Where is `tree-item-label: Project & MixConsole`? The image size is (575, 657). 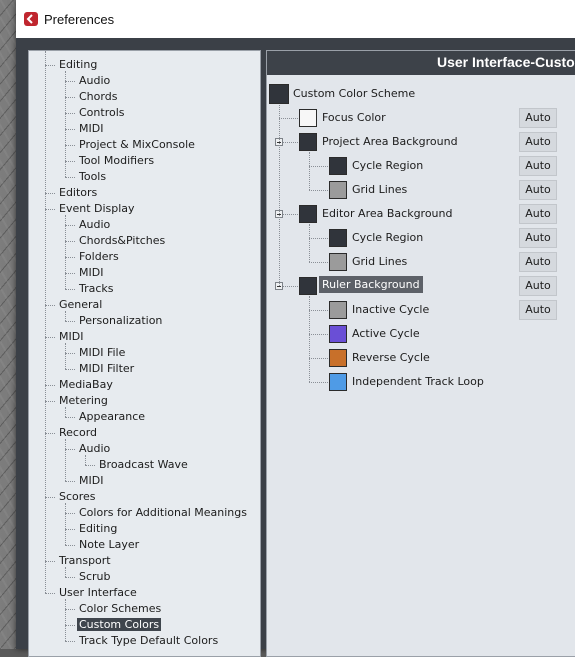 tree-item-label: Project & MixConsole is located at coordinates (137, 144).